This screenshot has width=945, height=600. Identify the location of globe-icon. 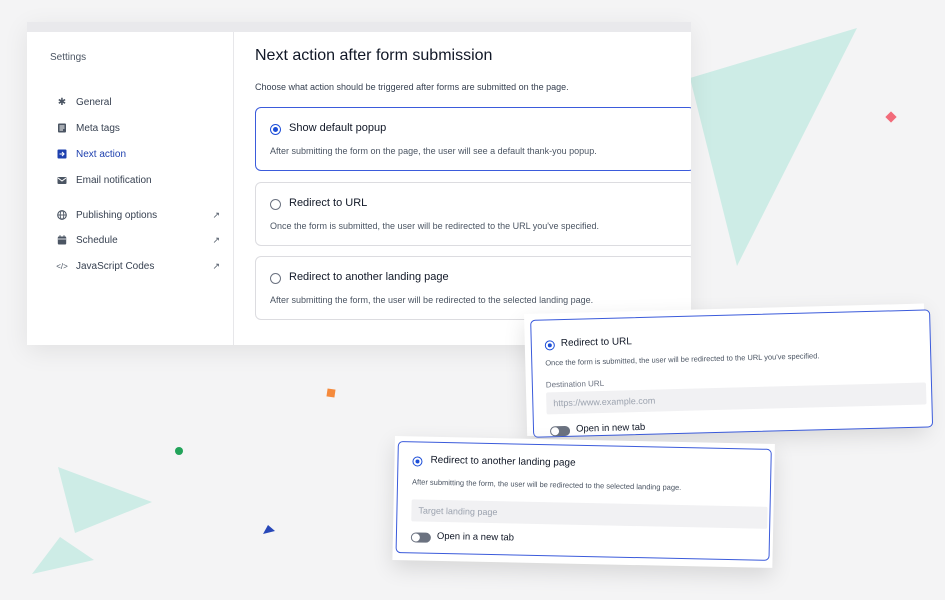
(62, 215).